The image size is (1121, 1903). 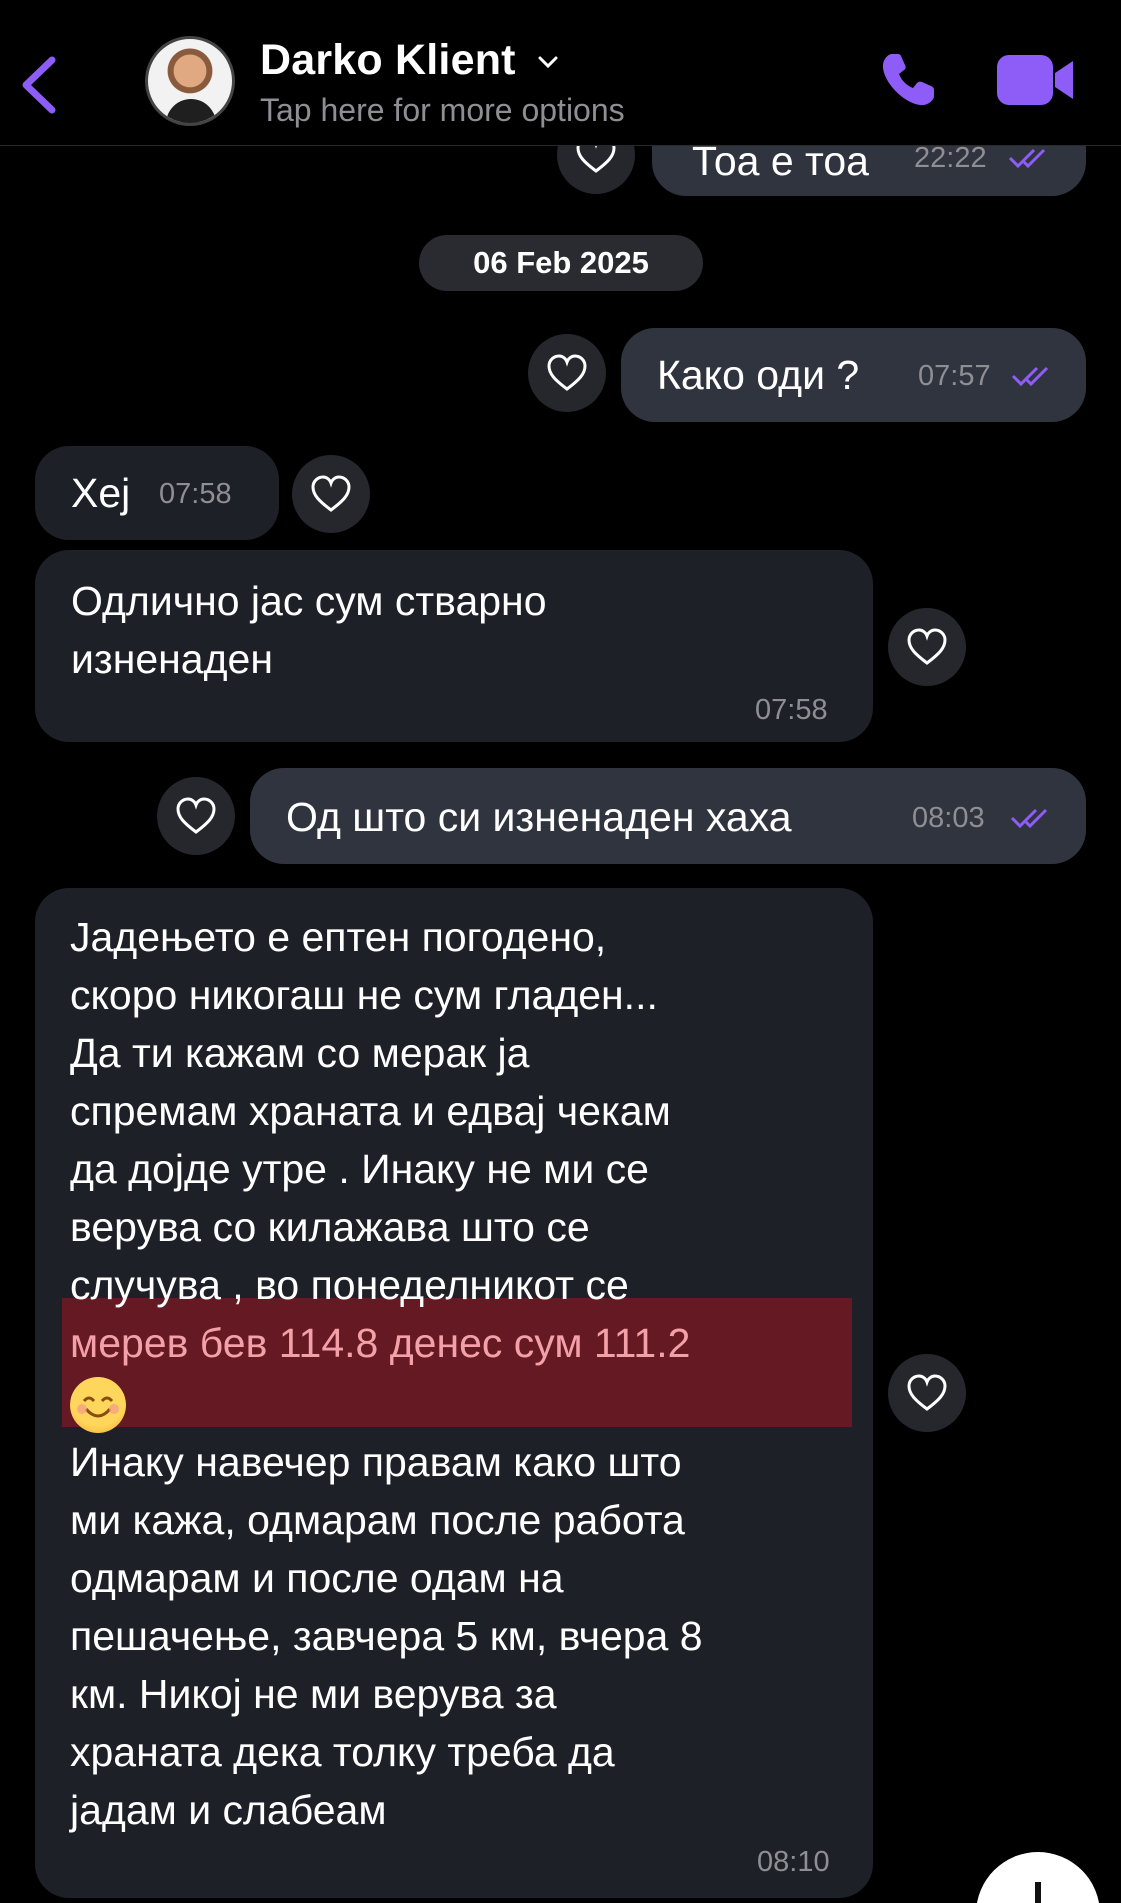 I want to click on message-line: јадам и слабеам, so click(x=228, y=1810).